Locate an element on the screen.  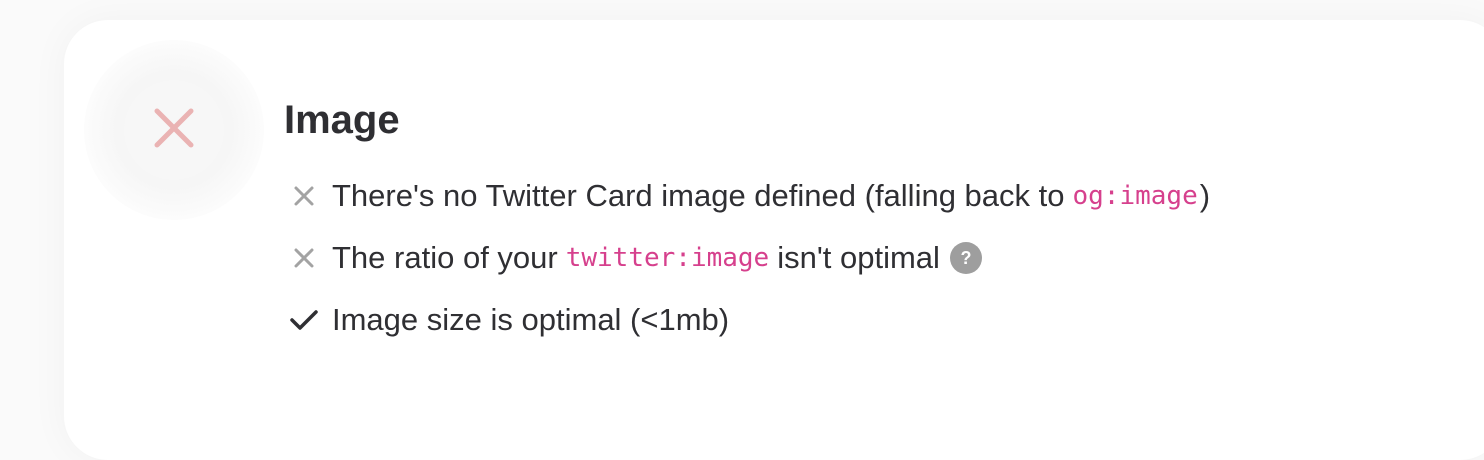
code-og-image: og:image is located at coordinates (1135, 196).